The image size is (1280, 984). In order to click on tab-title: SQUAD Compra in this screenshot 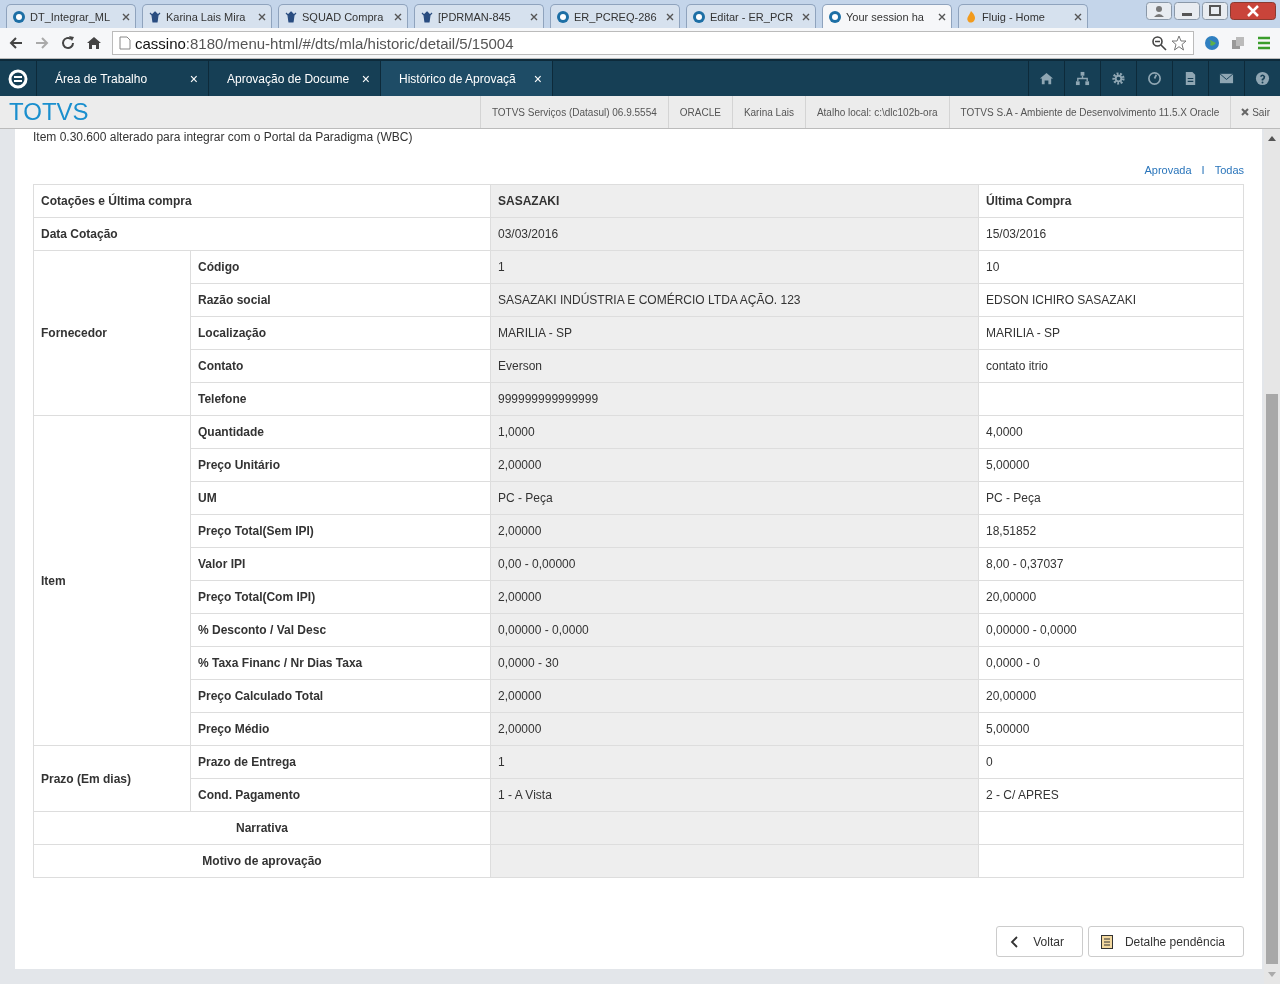, I will do `click(343, 16)`.